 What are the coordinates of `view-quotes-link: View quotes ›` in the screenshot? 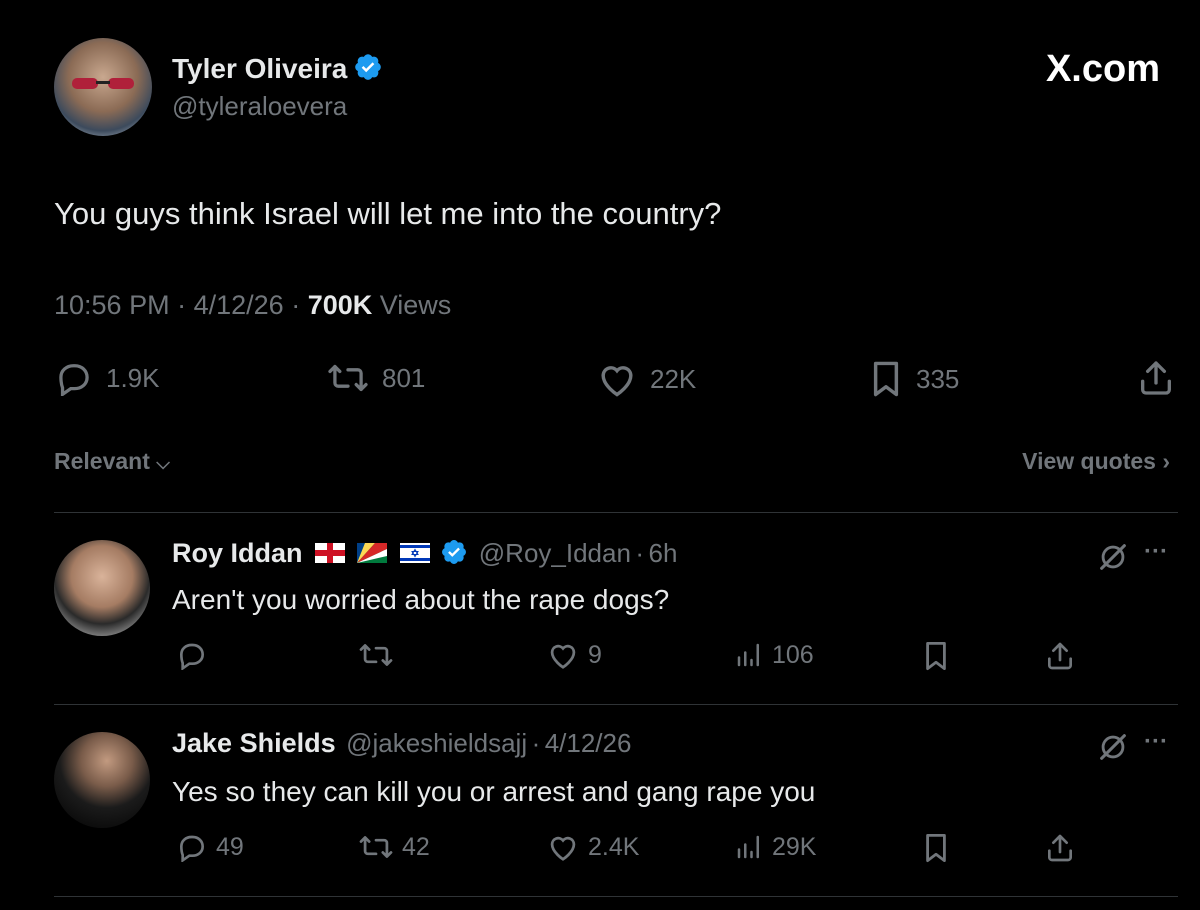 It's located at (1096, 461).